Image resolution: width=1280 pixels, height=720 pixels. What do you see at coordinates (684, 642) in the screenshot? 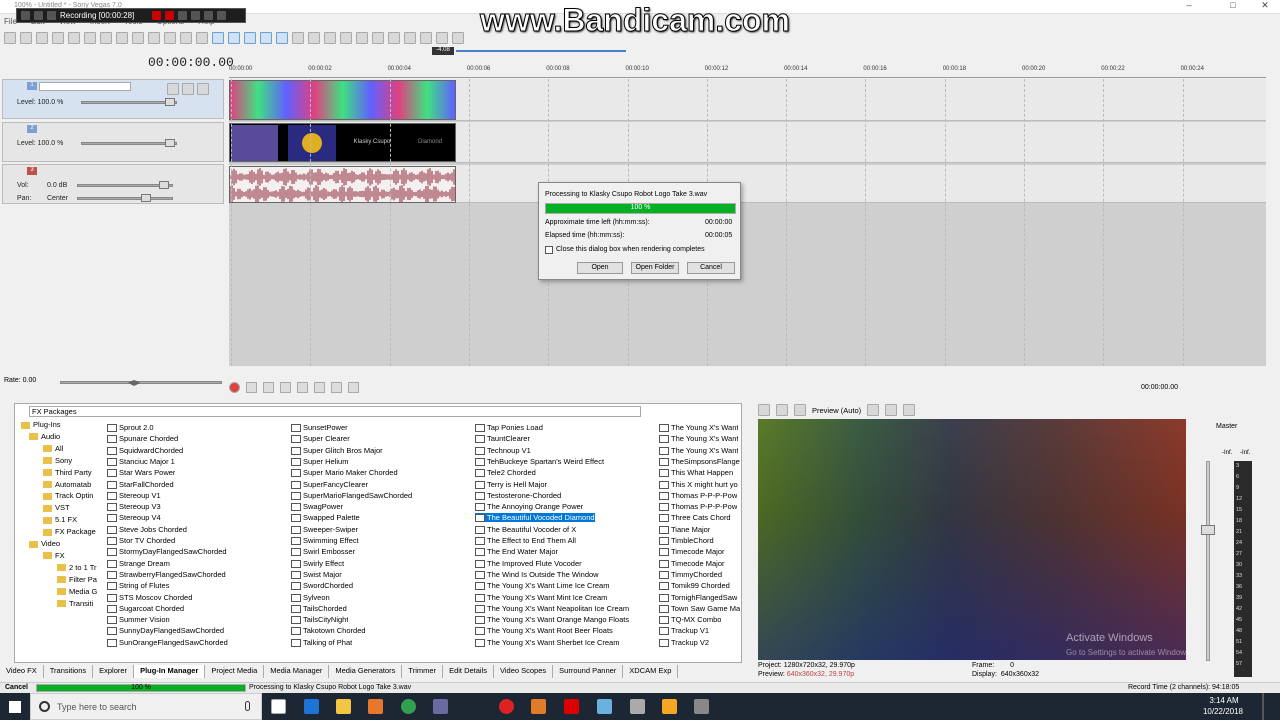
I see `plugin-item: Trackup V2` at bounding box center [684, 642].